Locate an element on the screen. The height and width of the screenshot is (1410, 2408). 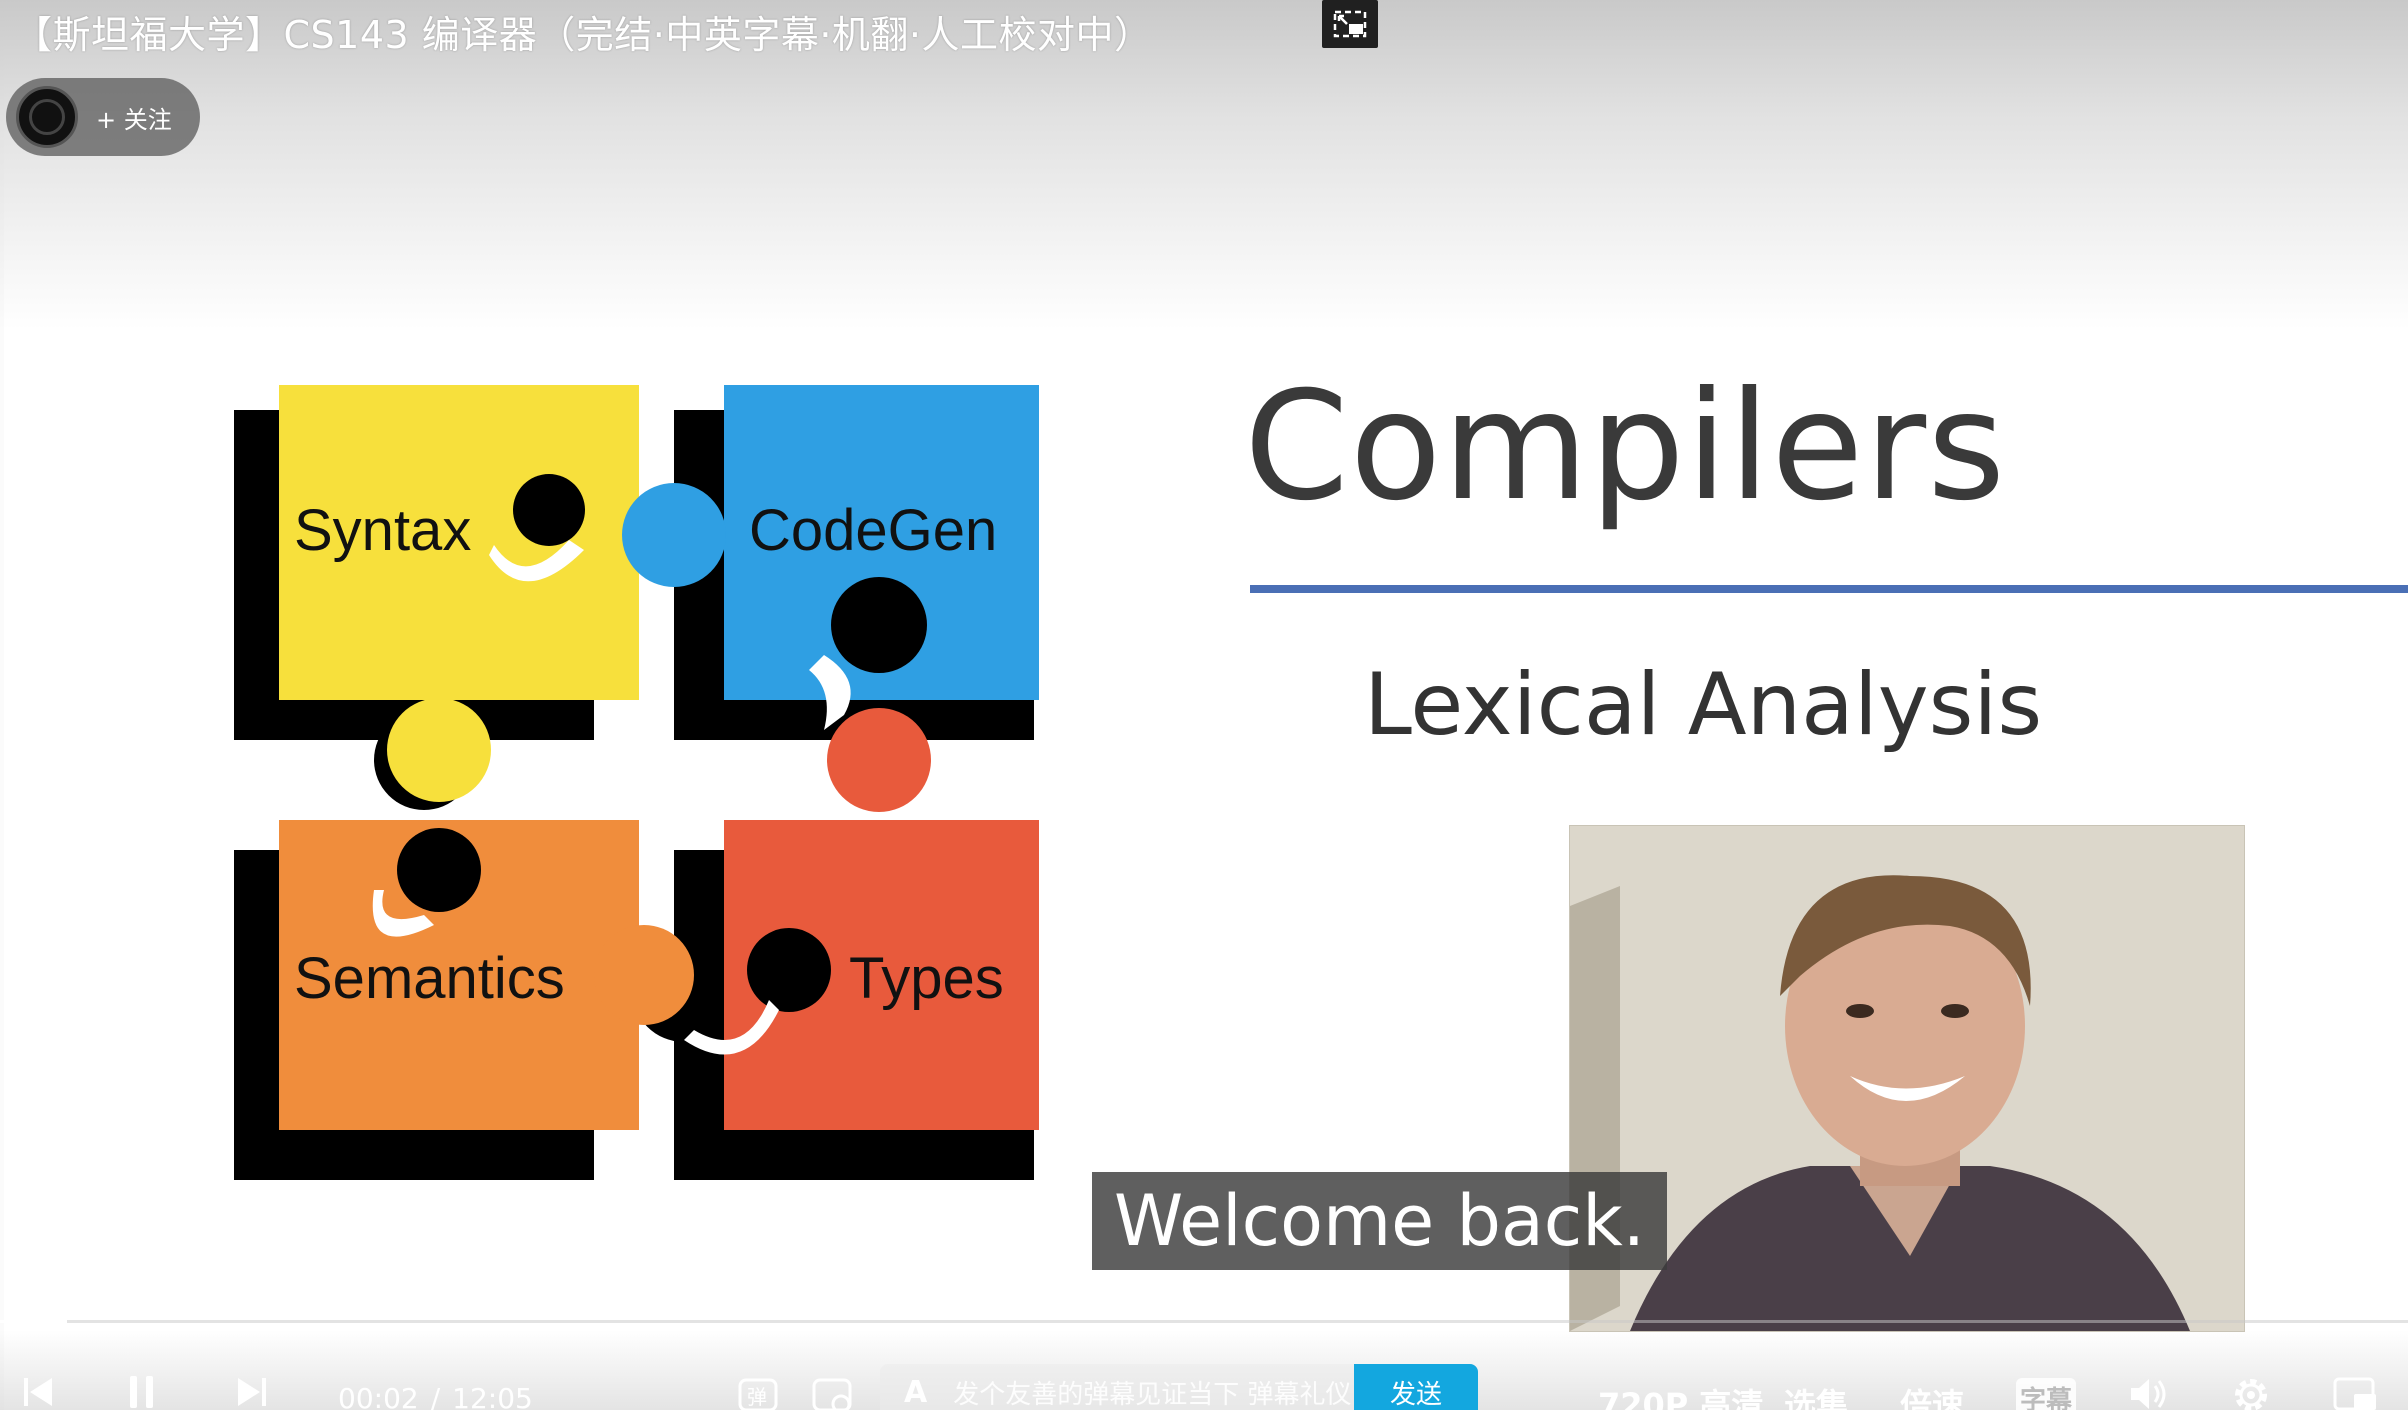
danmaku-placeholder: 发个友善的弹幕见证当下 弹幕礼仪 > is located at coordinates (1167, 1394).